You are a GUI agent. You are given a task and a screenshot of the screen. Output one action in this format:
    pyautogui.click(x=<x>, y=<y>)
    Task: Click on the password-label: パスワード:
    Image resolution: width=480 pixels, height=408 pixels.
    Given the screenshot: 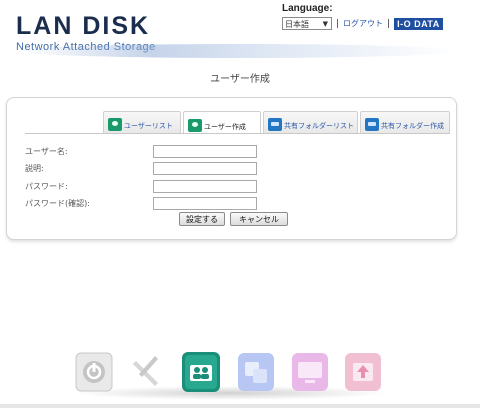 What is the action you would take?
    pyautogui.click(x=46, y=186)
    